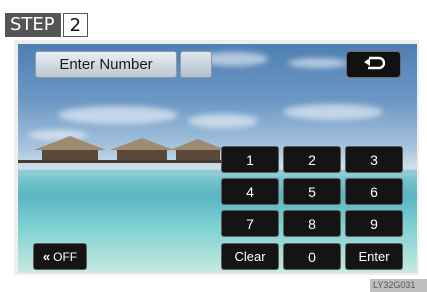  Describe the element at coordinates (312, 159) in the screenshot. I see `key-2: 2` at that location.